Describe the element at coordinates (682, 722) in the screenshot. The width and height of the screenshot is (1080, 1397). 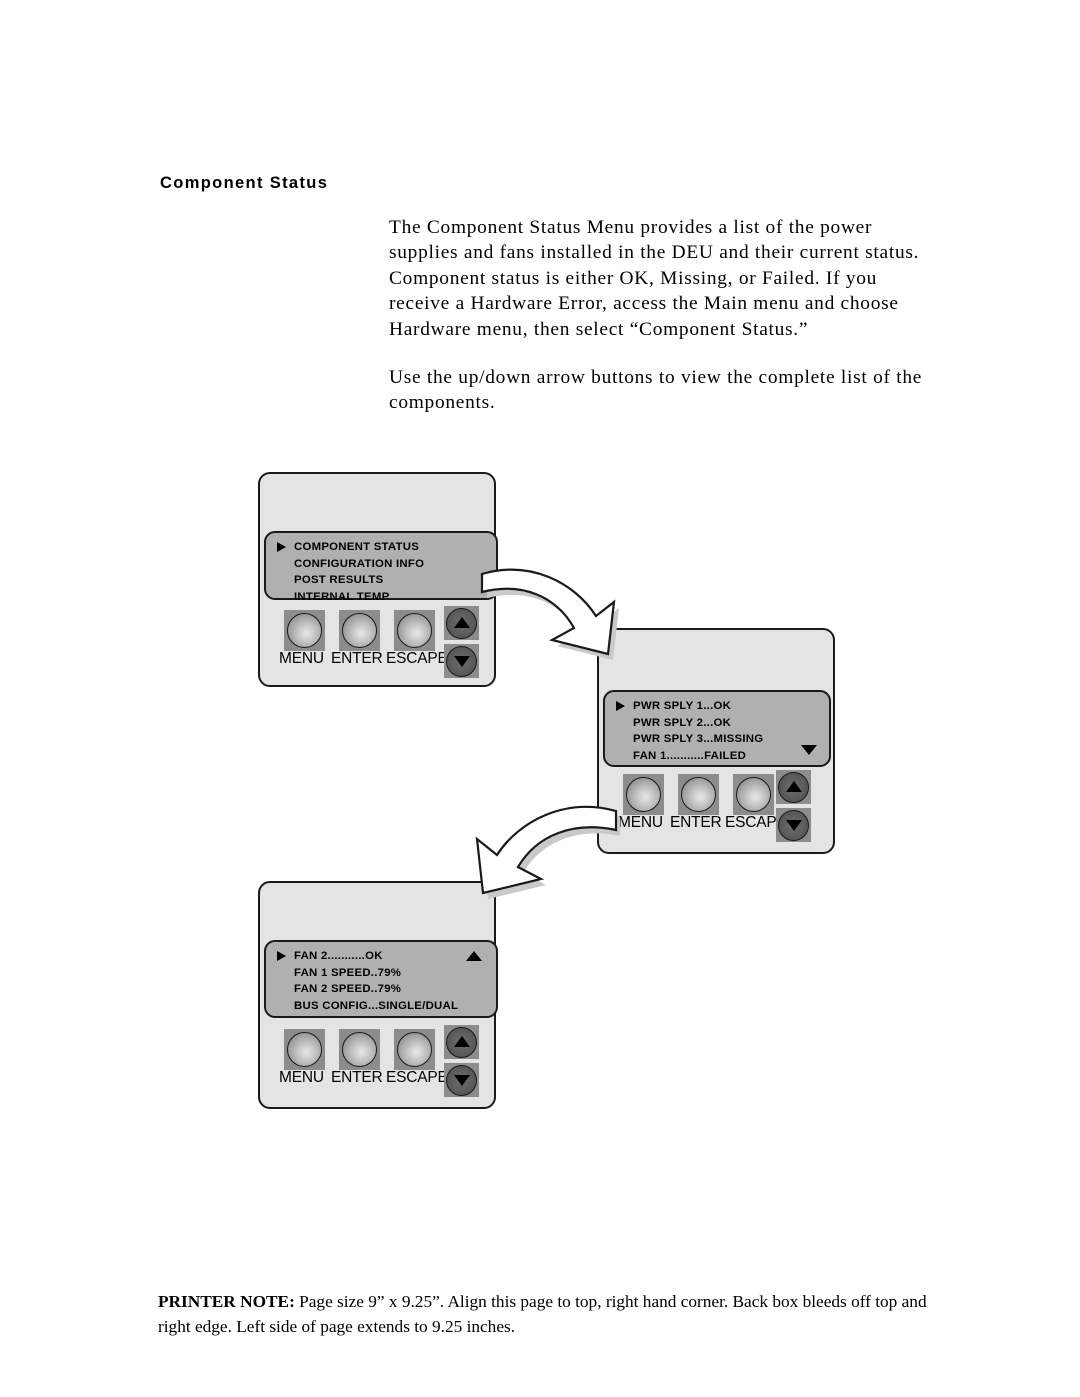
I see `lcd-row-label: PWR SPLY 2...OK` at that location.